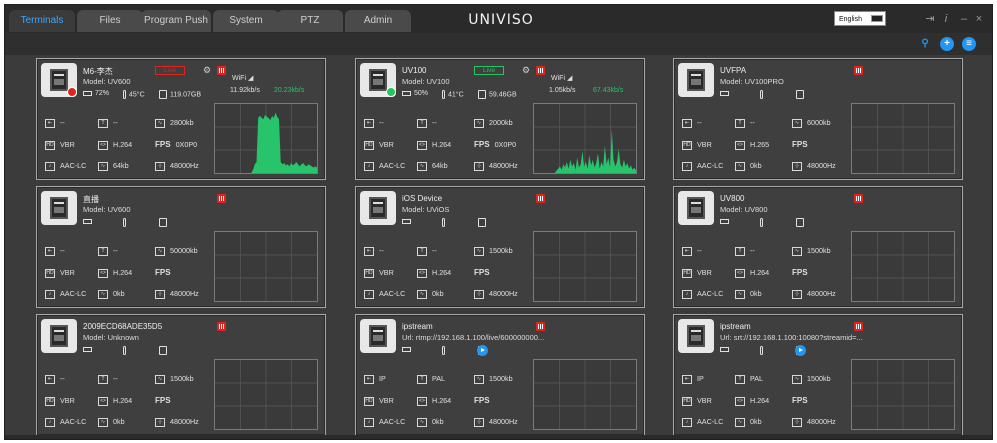  What do you see at coordinates (180, 94) in the screenshot?
I see `storage-status: 119.07GB` at bounding box center [180, 94].